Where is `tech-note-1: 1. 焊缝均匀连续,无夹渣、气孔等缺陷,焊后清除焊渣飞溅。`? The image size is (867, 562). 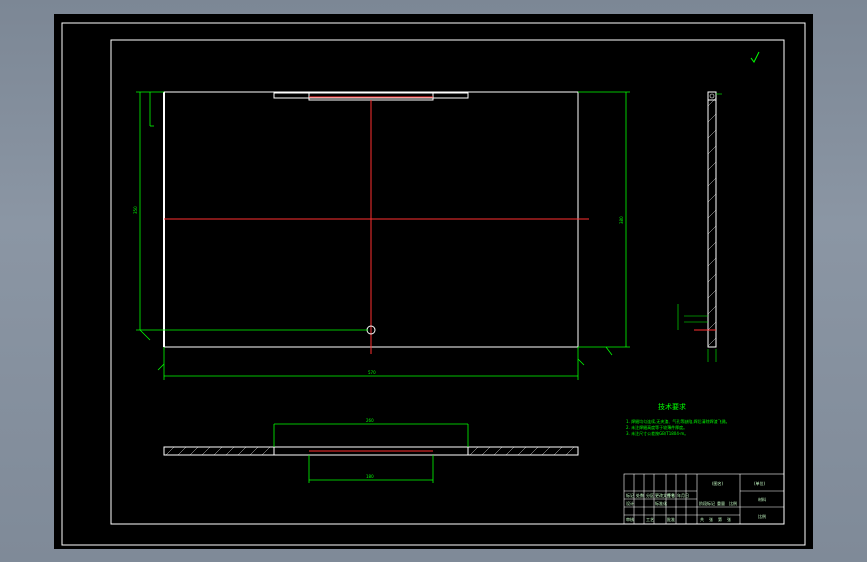
tech-note-1: 1. 焊缝均匀连续,无夹渣、气孔等缺陷,焊后清除焊渣飞溅。 is located at coordinates (678, 421).